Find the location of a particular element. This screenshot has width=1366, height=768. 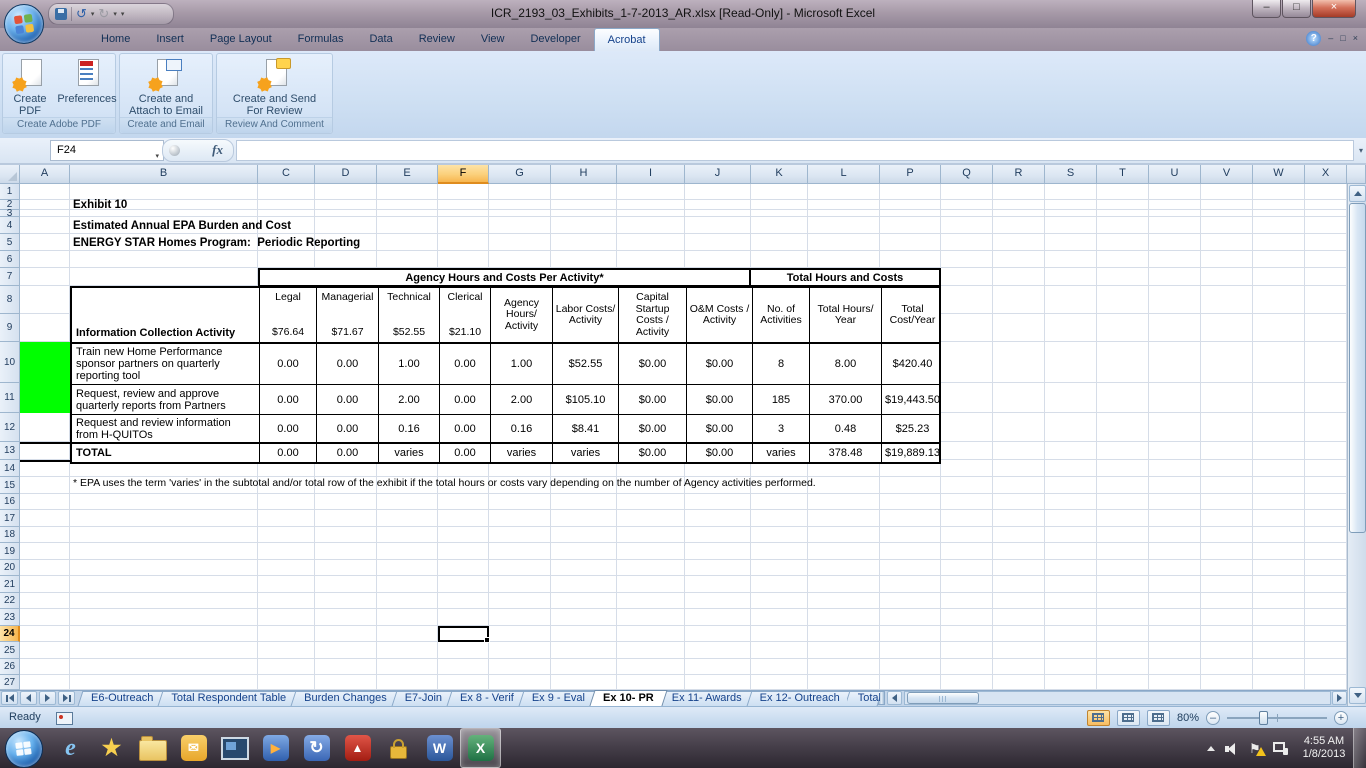

table-column-header: Clerical $21.10 is located at coordinates (465, 315).